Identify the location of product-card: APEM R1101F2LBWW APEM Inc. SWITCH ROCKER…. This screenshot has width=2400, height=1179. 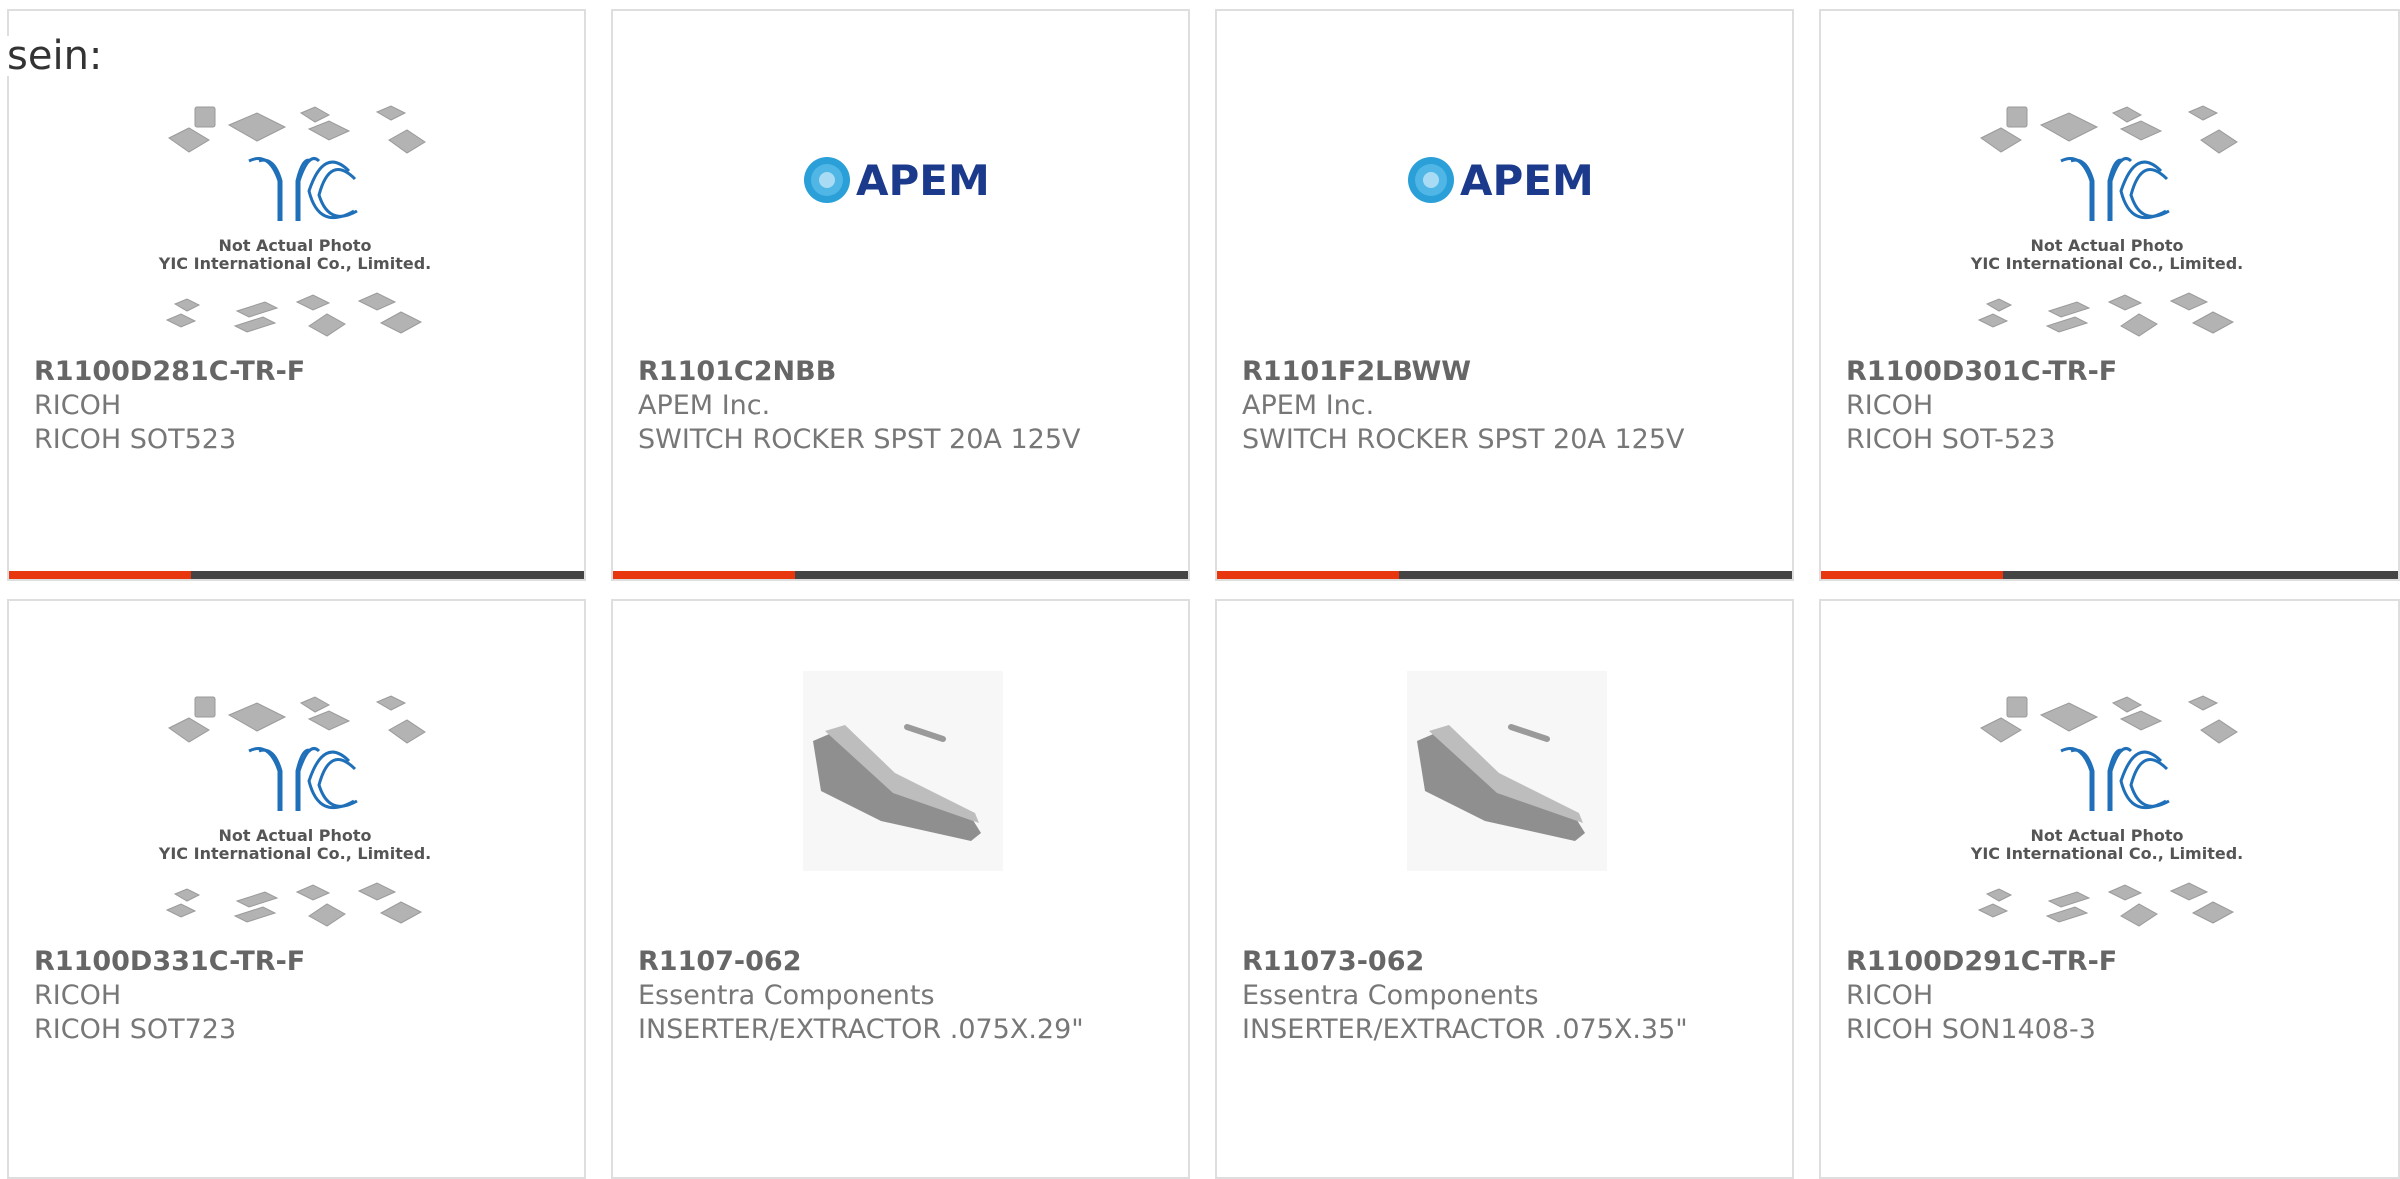
(1504, 295).